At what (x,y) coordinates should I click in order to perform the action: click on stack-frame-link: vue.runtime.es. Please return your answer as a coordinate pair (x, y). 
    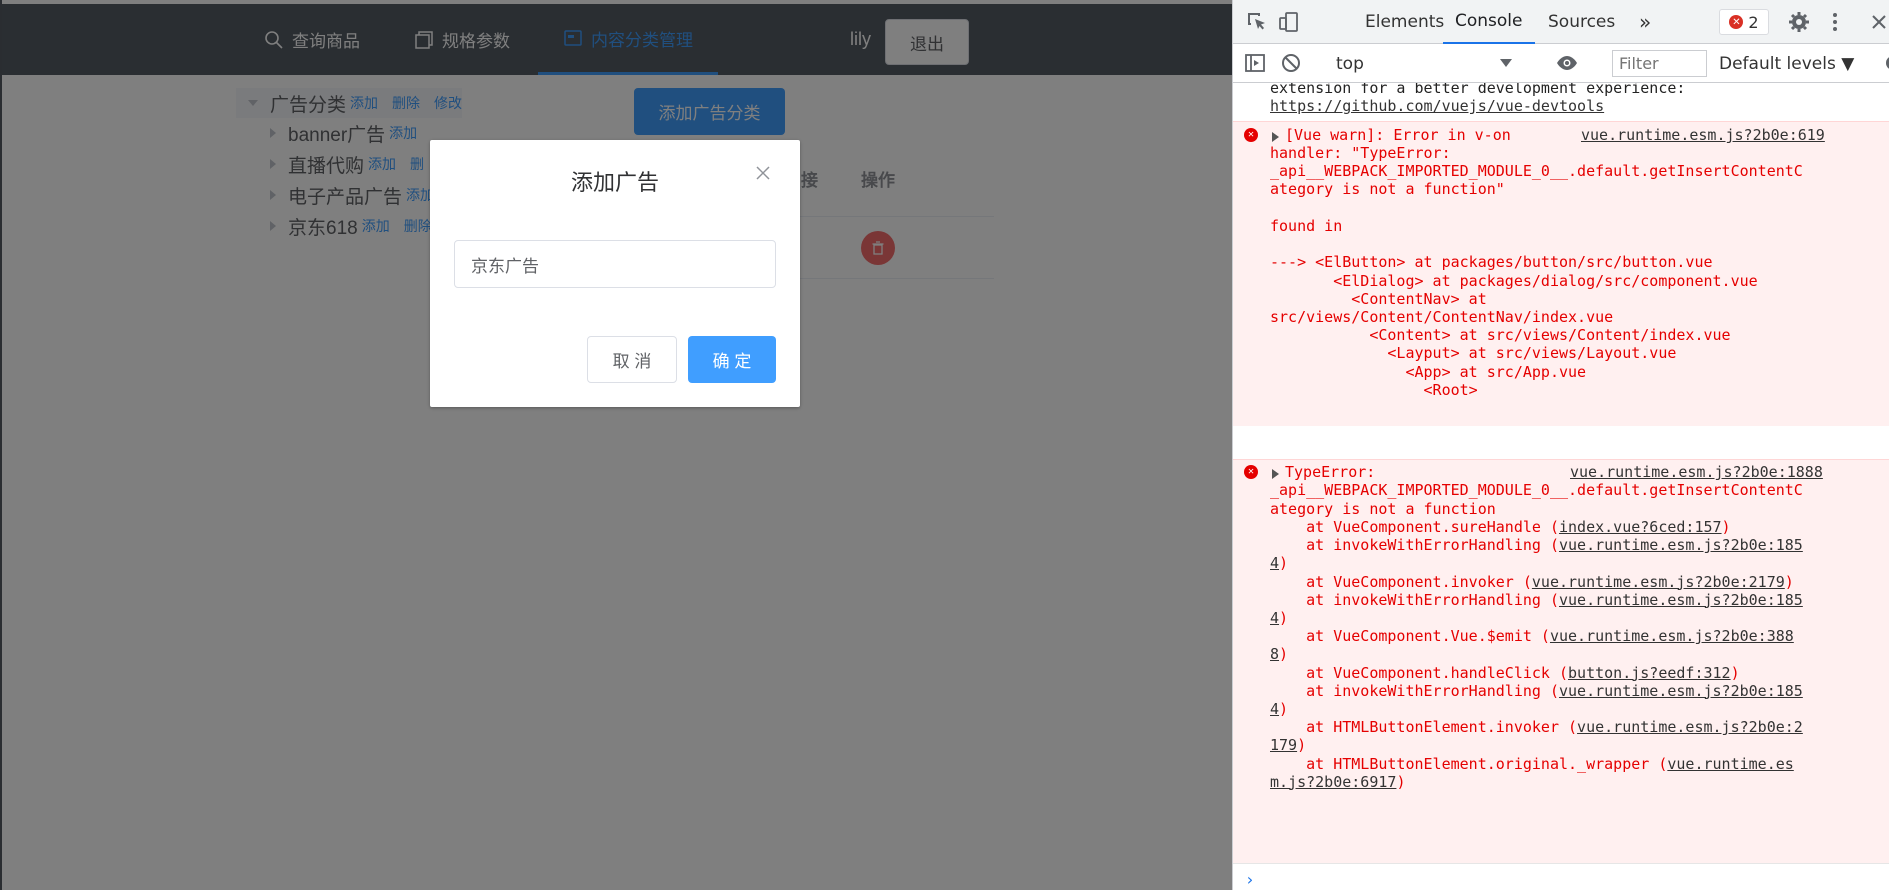
    Looking at the image, I should click on (1730, 764).